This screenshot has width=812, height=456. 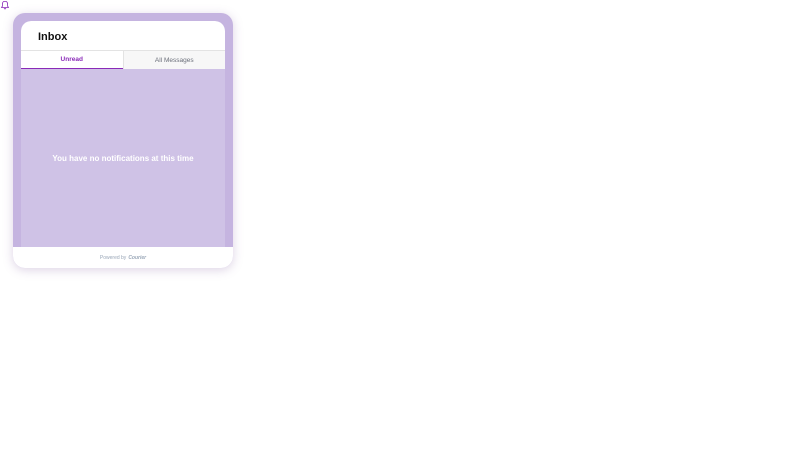 I want to click on empty-state: You have no notifications at this time, so click(x=123, y=158).